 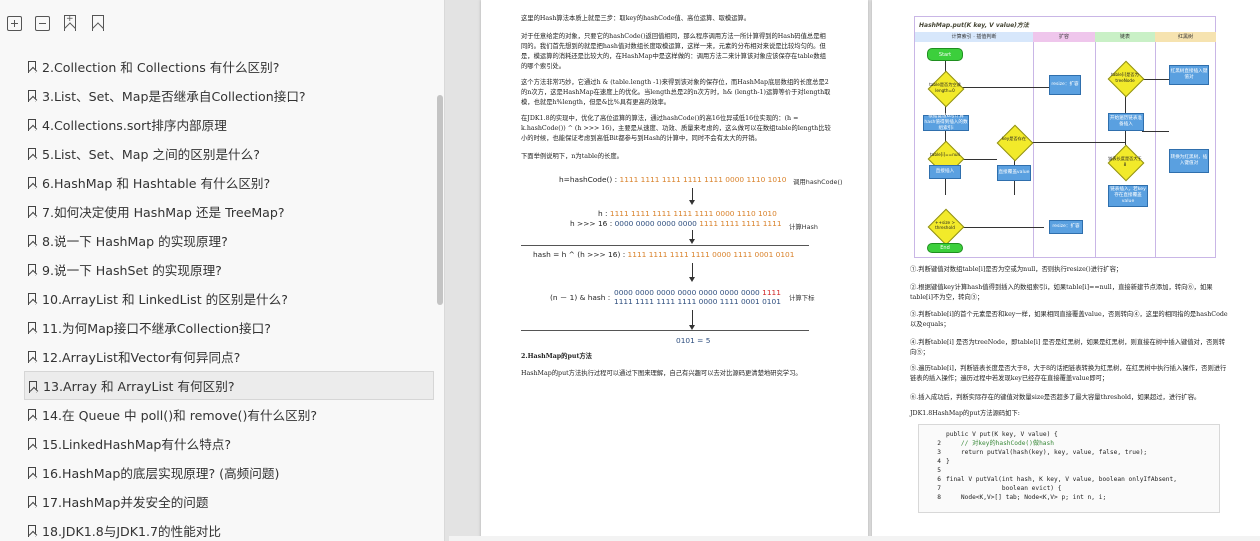 I want to click on bookmark-label: 12.ArrayList和Vector有何异同点?, so click(x=141, y=357).